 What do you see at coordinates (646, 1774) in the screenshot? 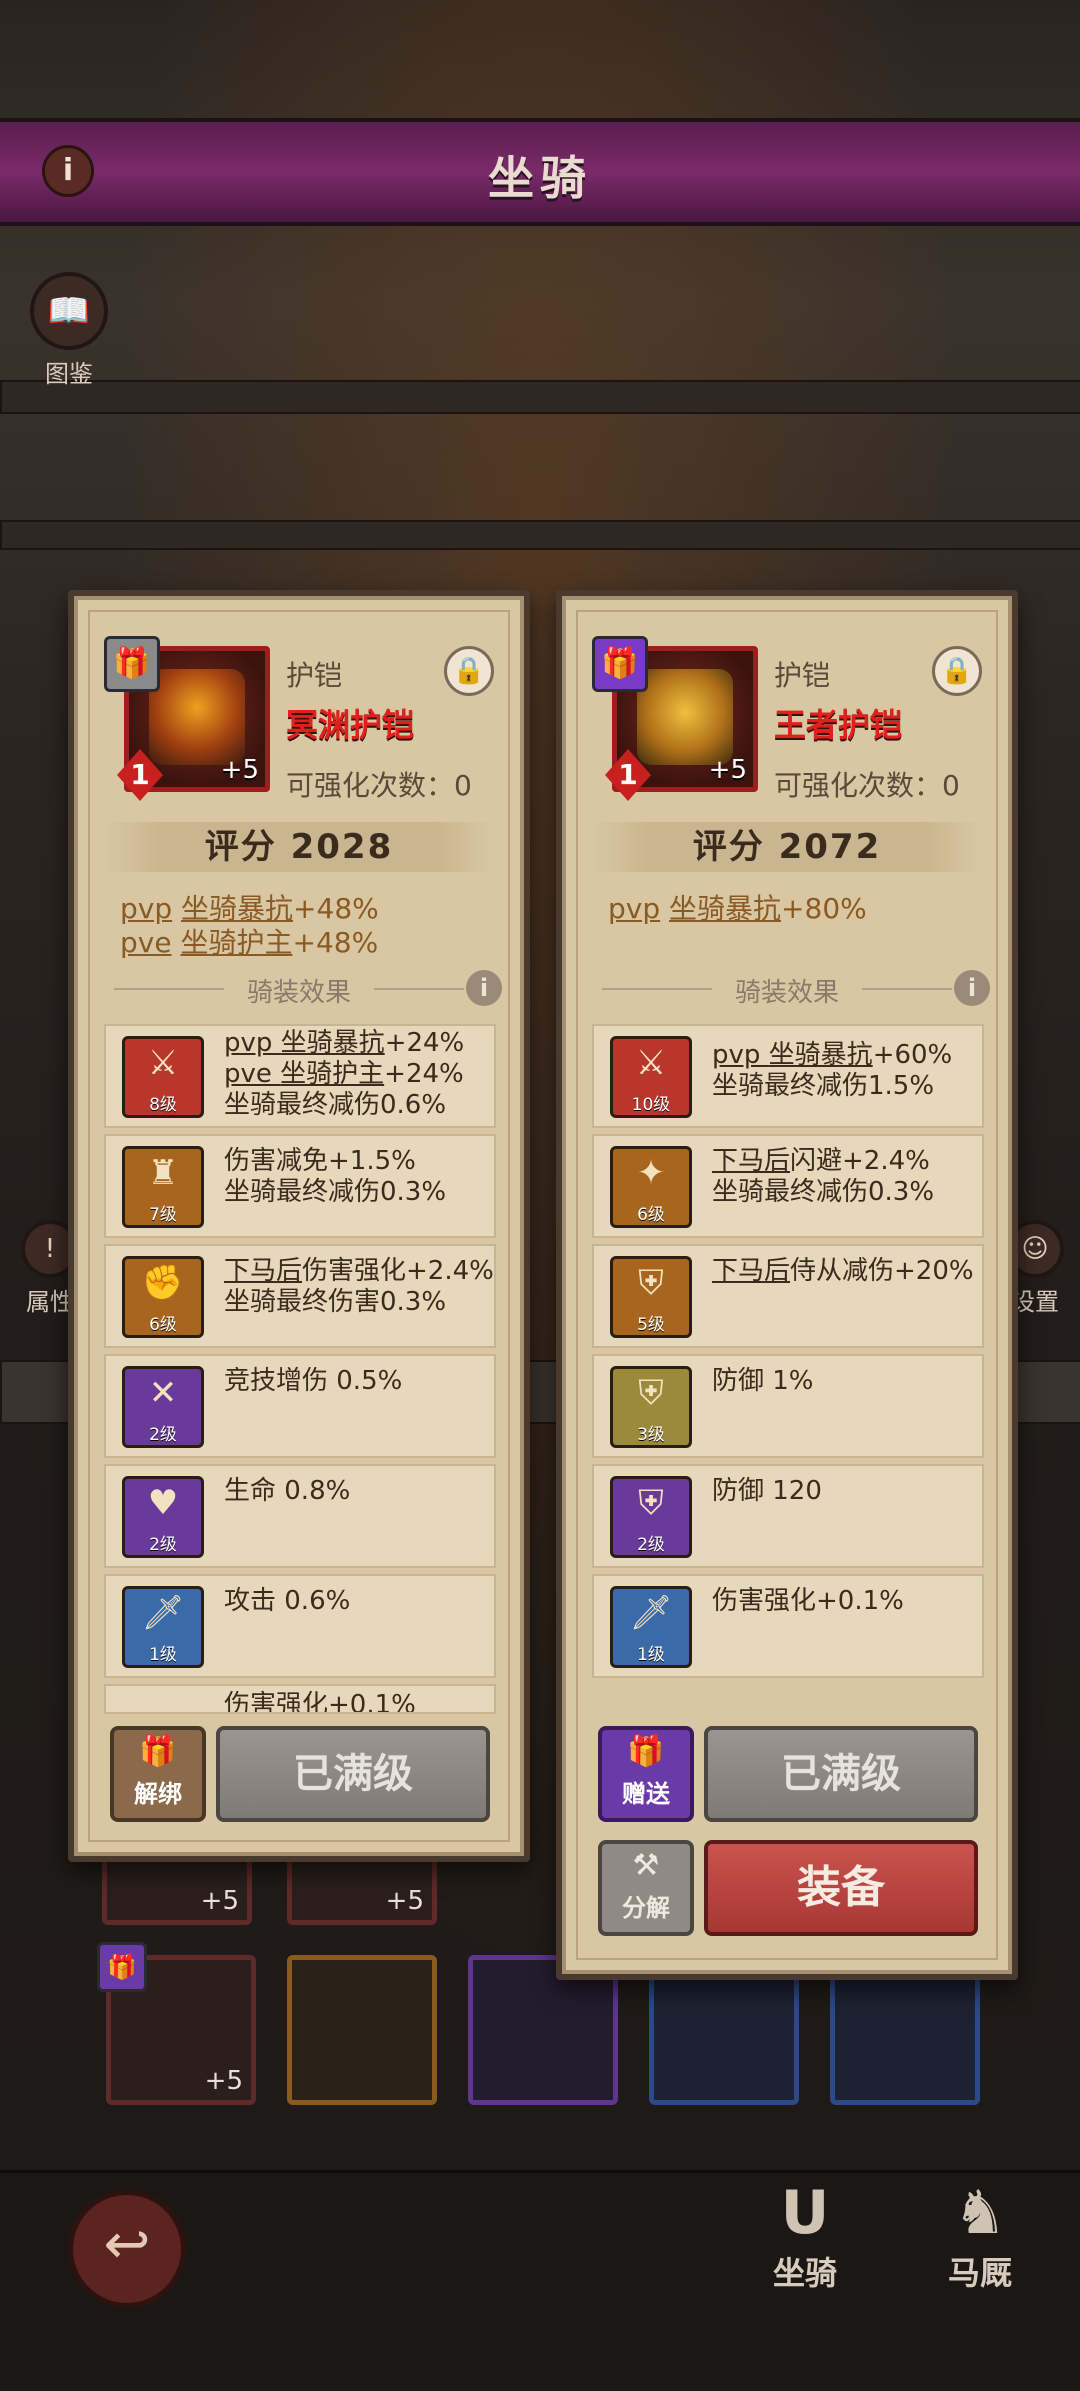
I see `gift-button: 🎁 赠送` at bounding box center [646, 1774].